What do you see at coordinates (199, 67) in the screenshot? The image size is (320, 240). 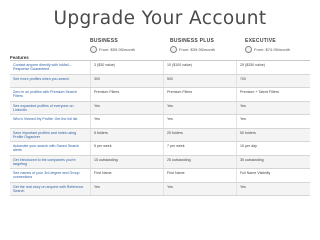 I see `value-cell: 10 ($100 value)` at bounding box center [199, 67].